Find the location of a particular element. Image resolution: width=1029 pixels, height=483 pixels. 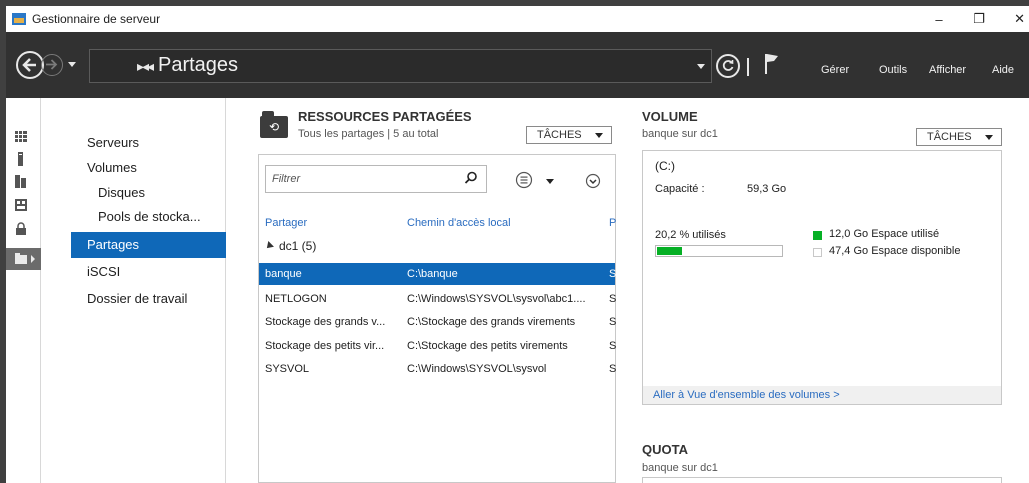

navigation-bar: ▸◂◂ Partages Gérer Outils Afficher Aide is located at coordinates (517, 65).